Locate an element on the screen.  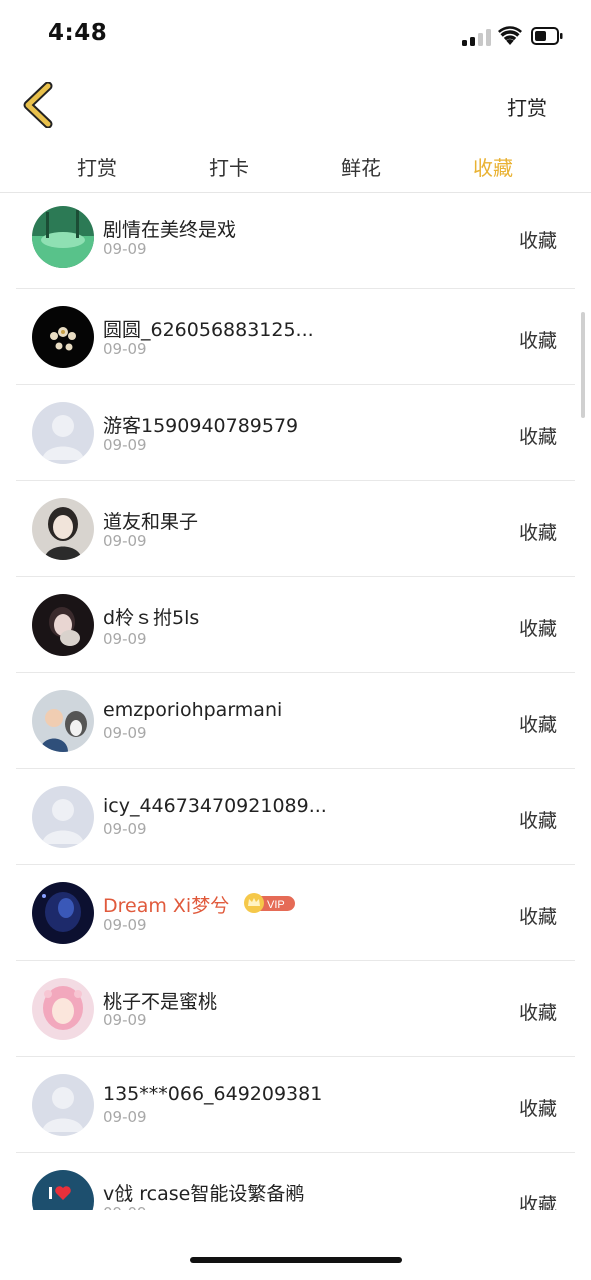
list-item: 桃子不是蜜桃 09-09 收藏 is located at coordinates (295, 1009).